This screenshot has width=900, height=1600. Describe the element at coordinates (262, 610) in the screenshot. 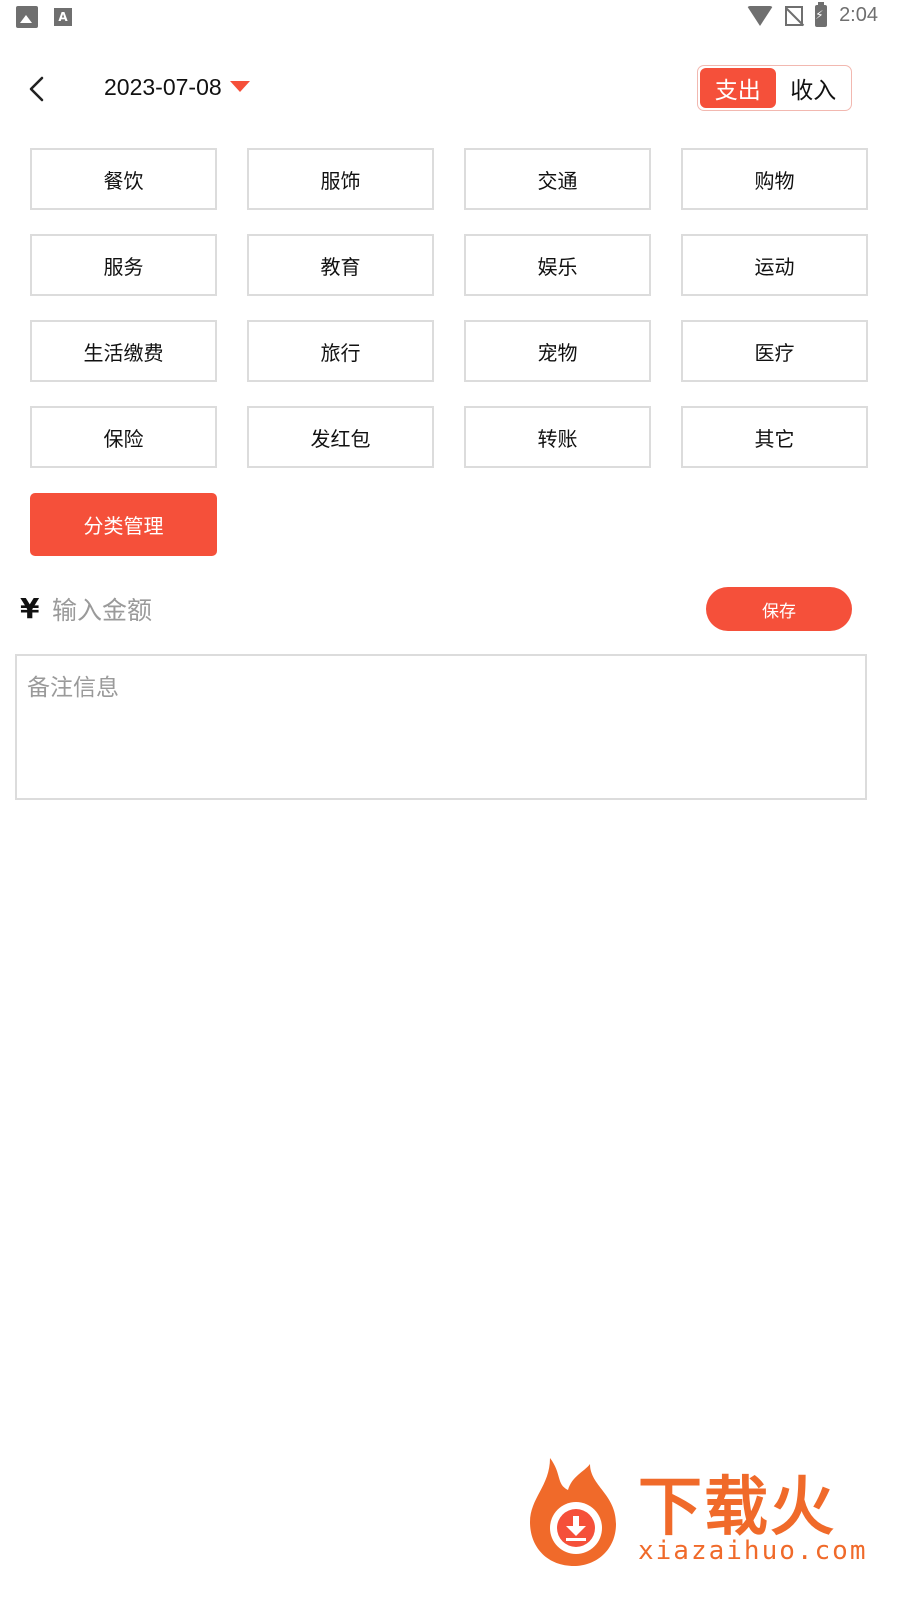

I see `amount-input` at that location.